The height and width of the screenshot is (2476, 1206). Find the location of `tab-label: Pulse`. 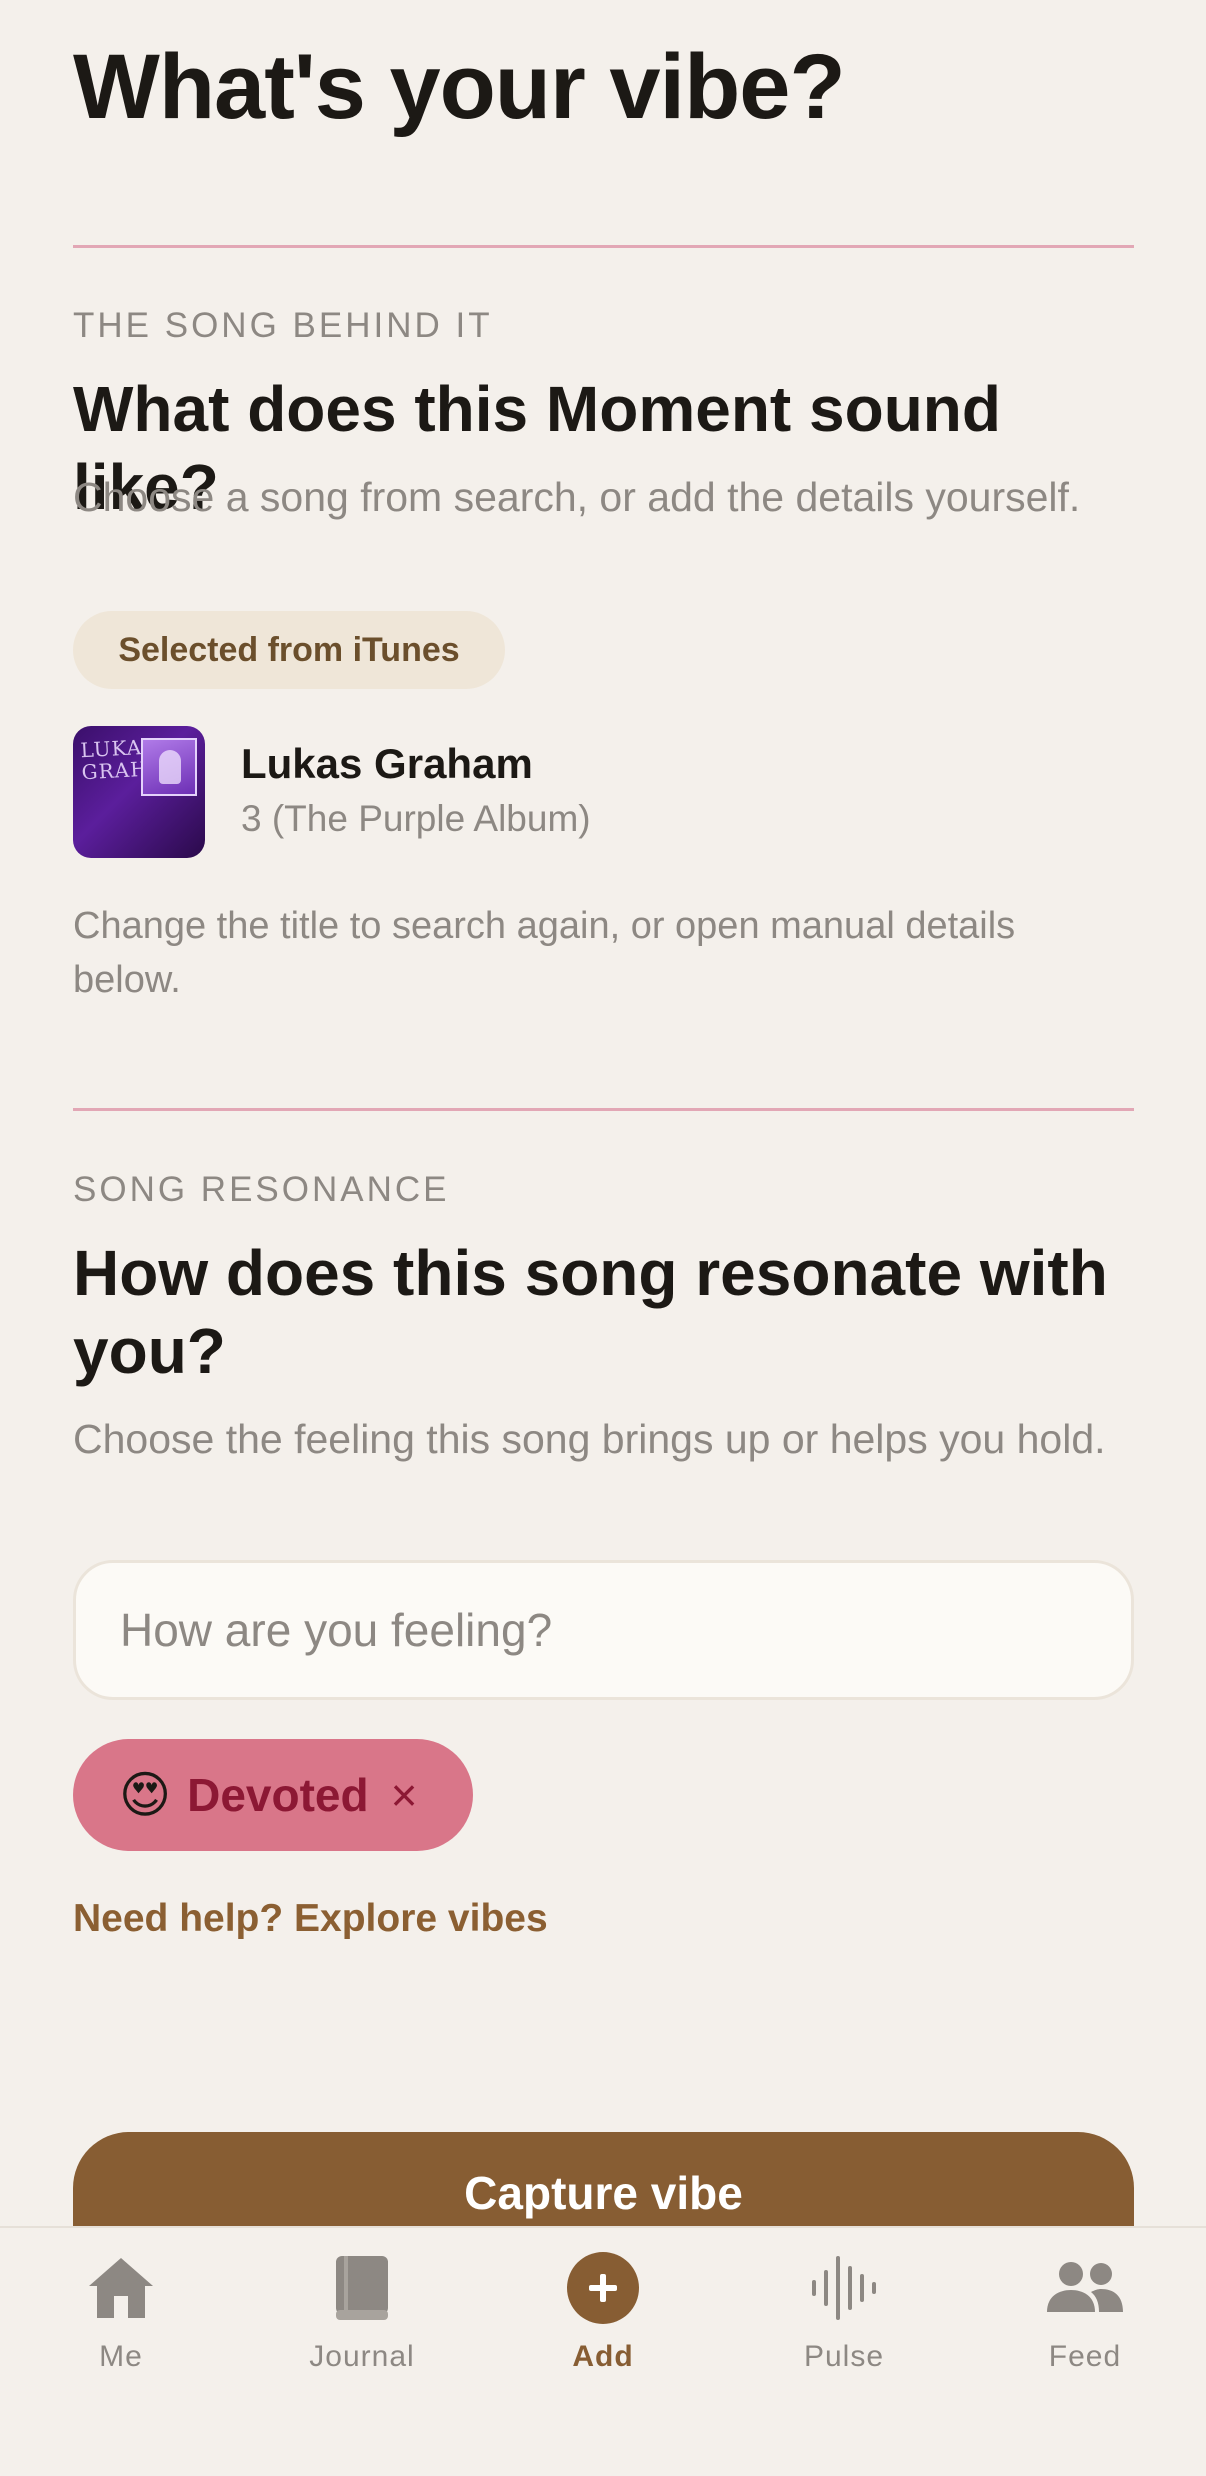

tab-label: Pulse is located at coordinates (844, 2356).